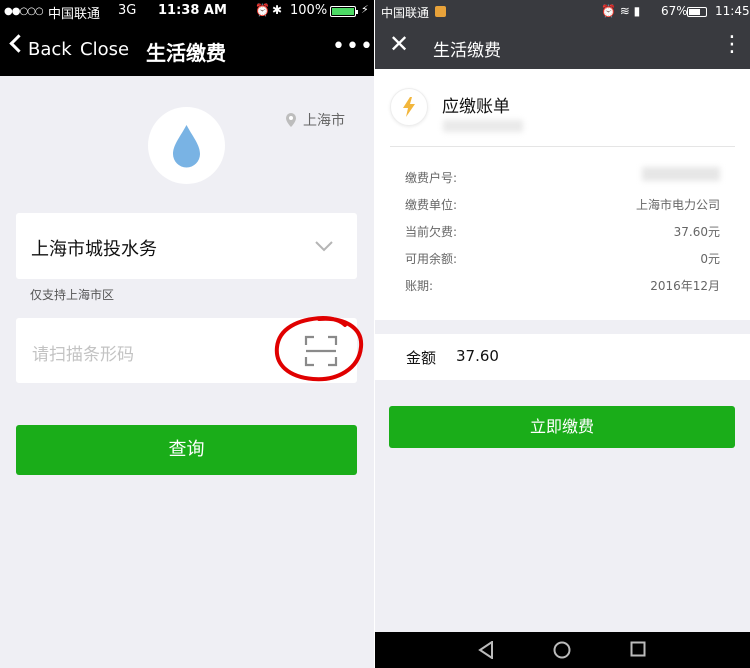  I want to click on amount-value: 37.60, so click(477, 356).